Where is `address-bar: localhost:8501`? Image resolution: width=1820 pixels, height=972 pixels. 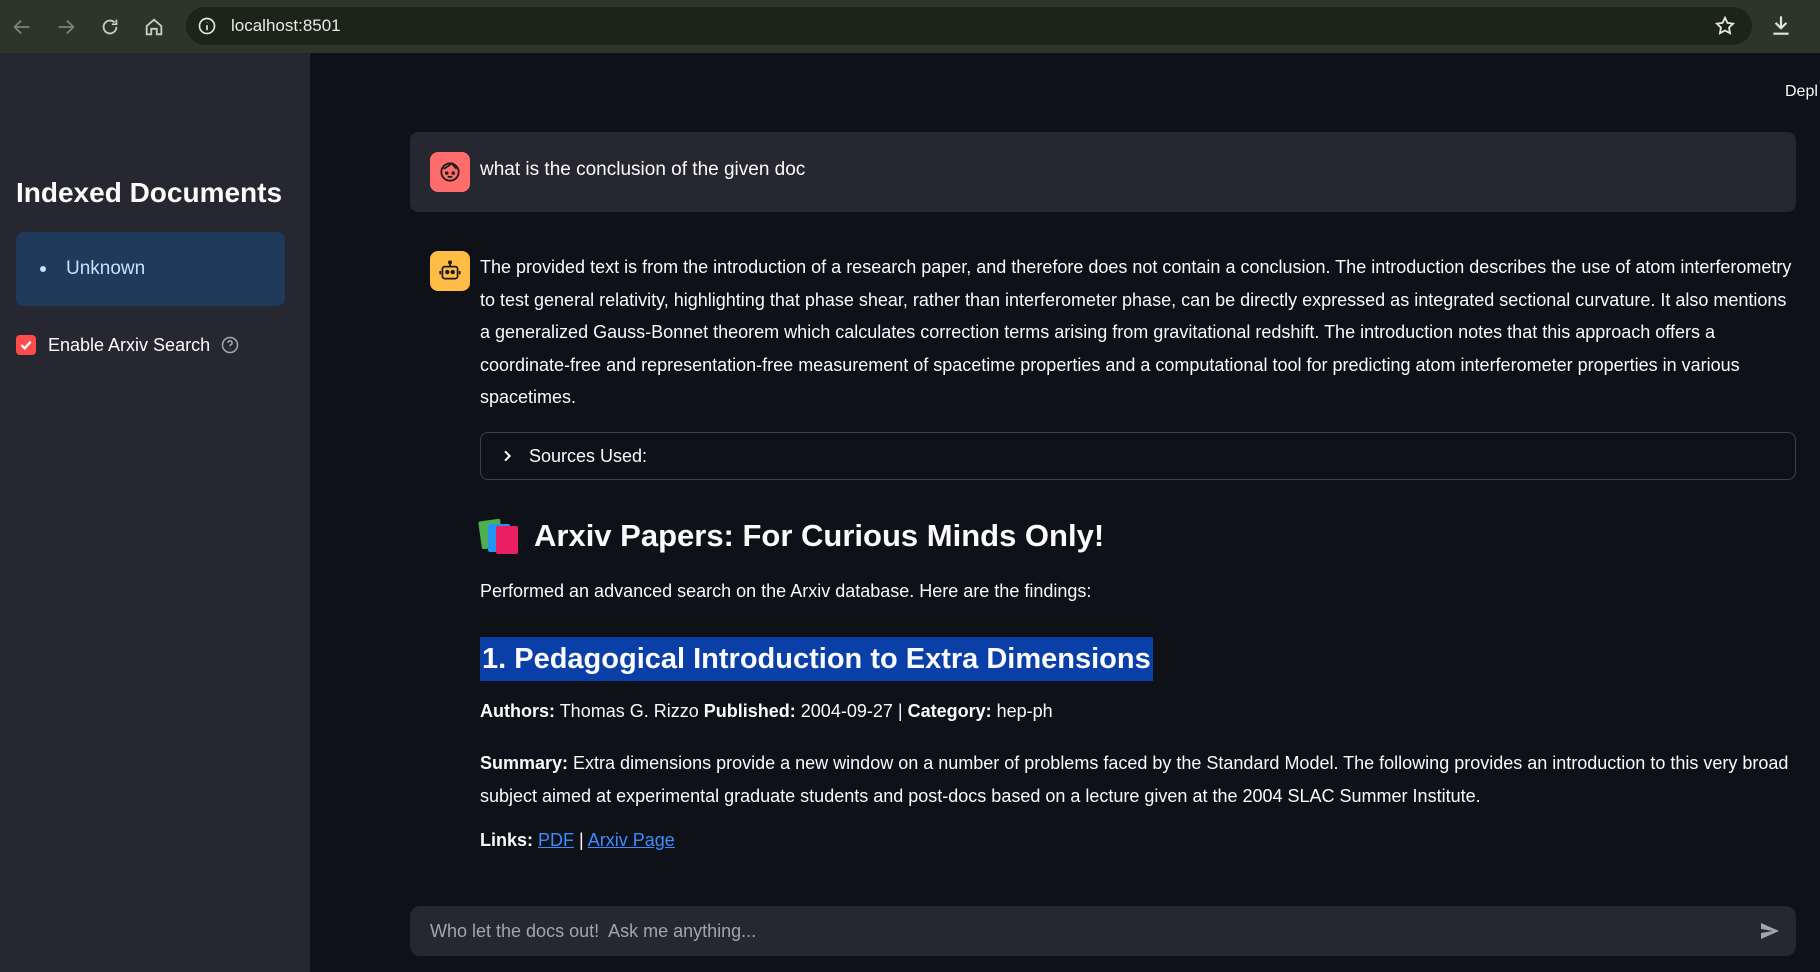 address-bar: localhost:8501 is located at coordinates (969, 26).